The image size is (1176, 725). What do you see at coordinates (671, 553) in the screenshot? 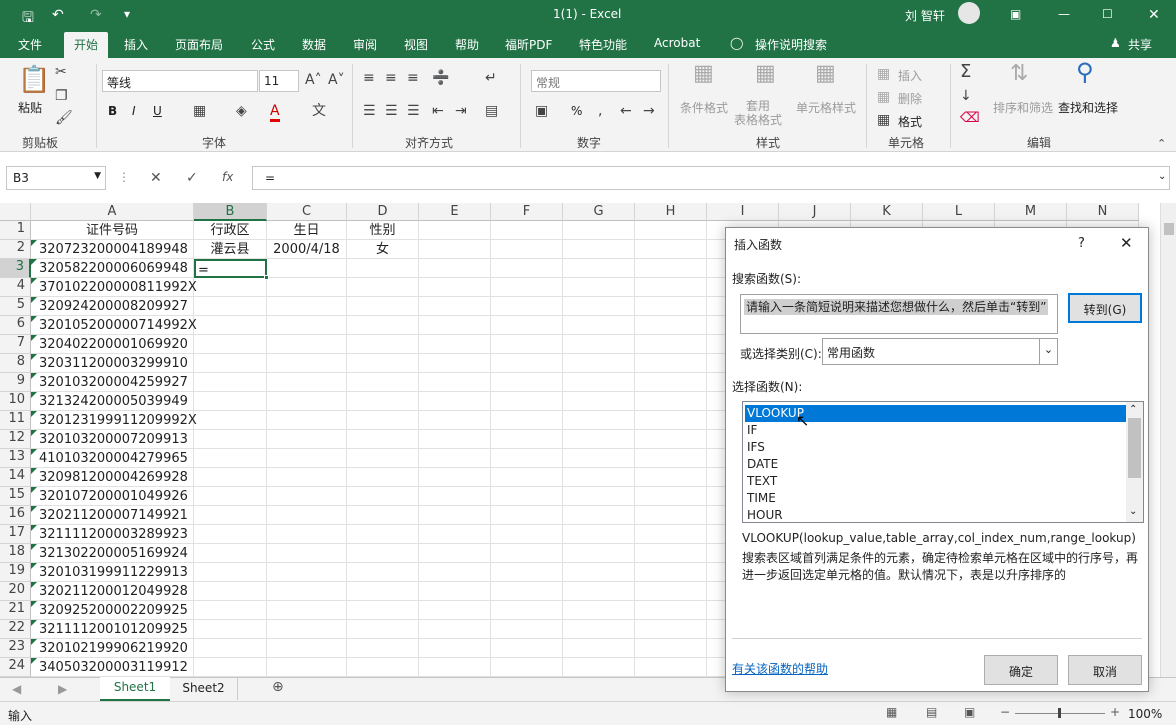
I see `cell-h18` at bounding box center [671, 553].